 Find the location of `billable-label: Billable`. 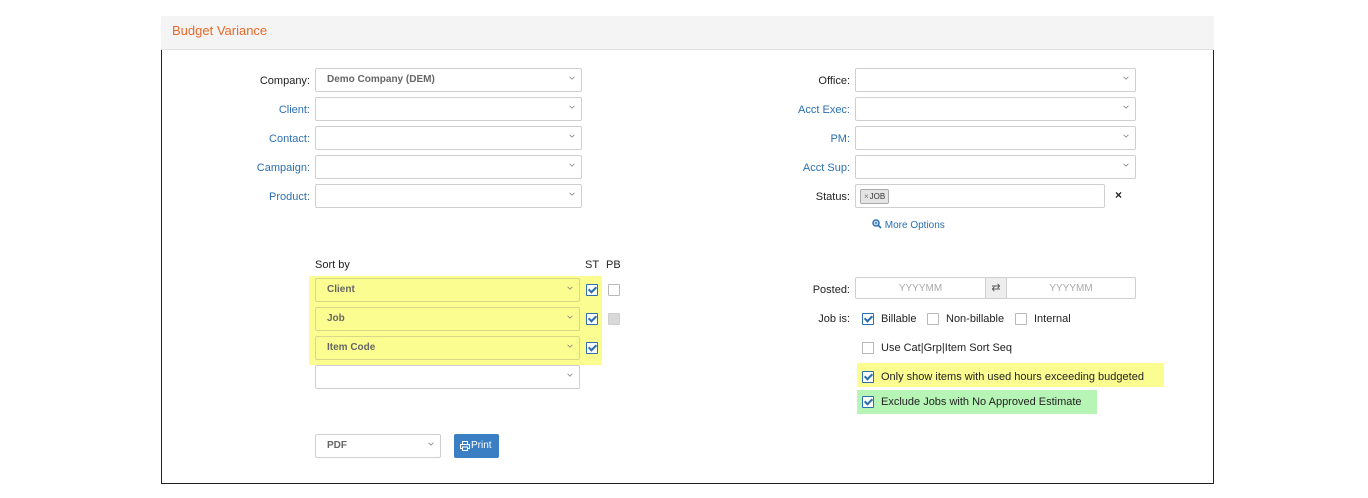

billable-label: Billable is located at coordinates (899, 319).